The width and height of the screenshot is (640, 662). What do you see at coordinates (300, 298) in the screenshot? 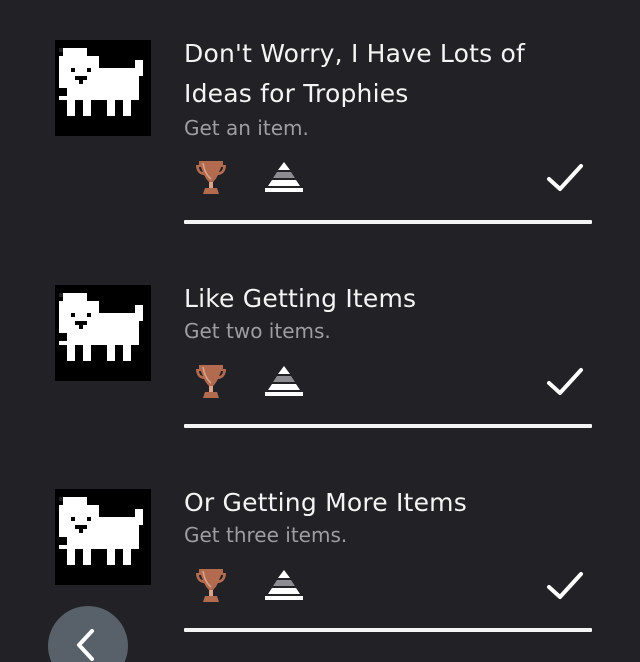
I see `trophy-title: Like Getting Items` at bounding box center [300, 298].